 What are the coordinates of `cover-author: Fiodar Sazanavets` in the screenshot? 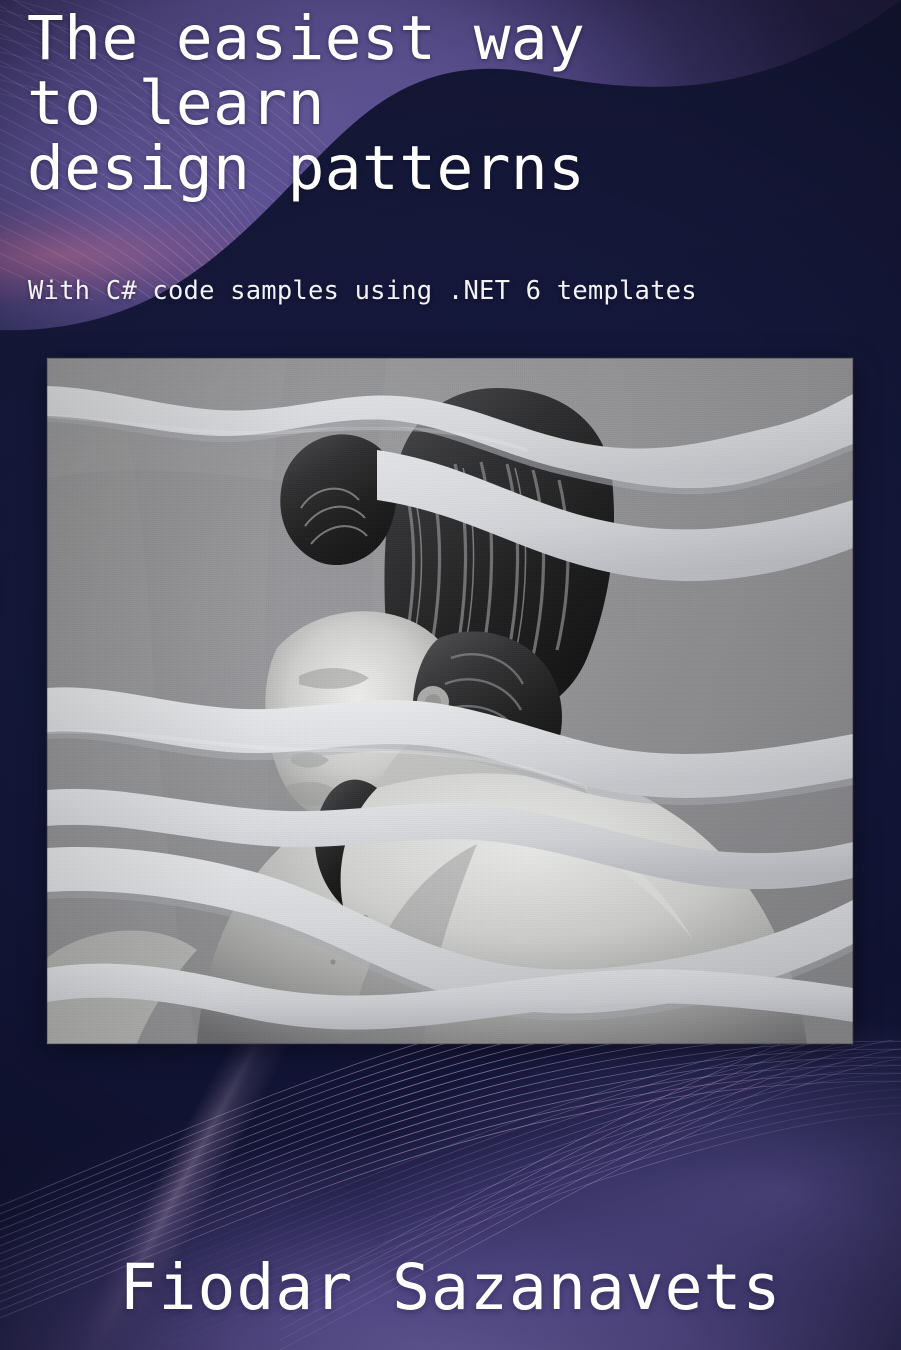 It's located at (450, 1287).